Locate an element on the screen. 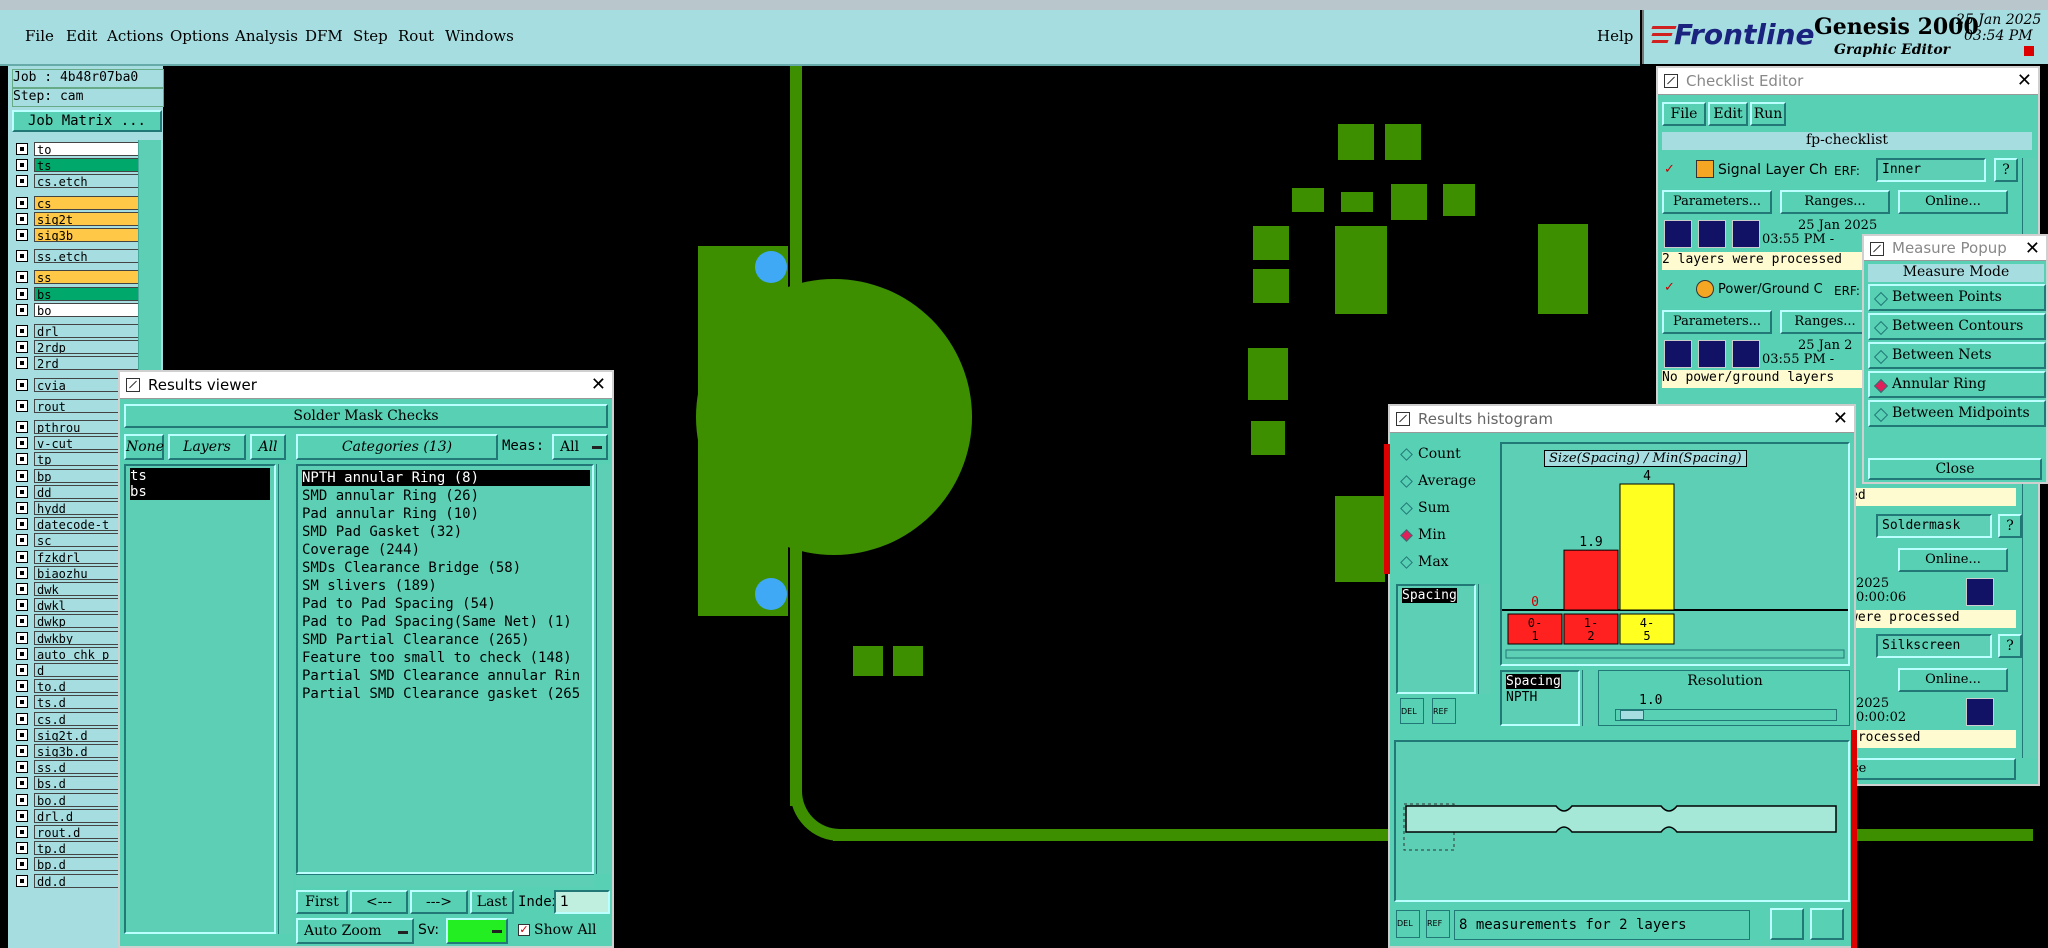 This screenshot has width=2048, height=948. layer-row: ss.etch is located at coordinates (78, 256).